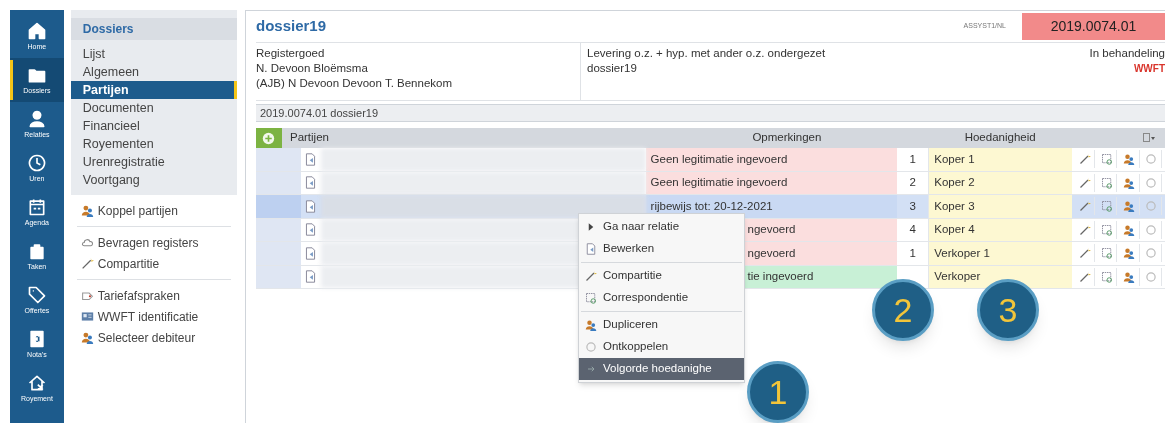 This screenshot has height=423, width=1165. I want to click on dossier-title: dossier19, so click(292, 26).